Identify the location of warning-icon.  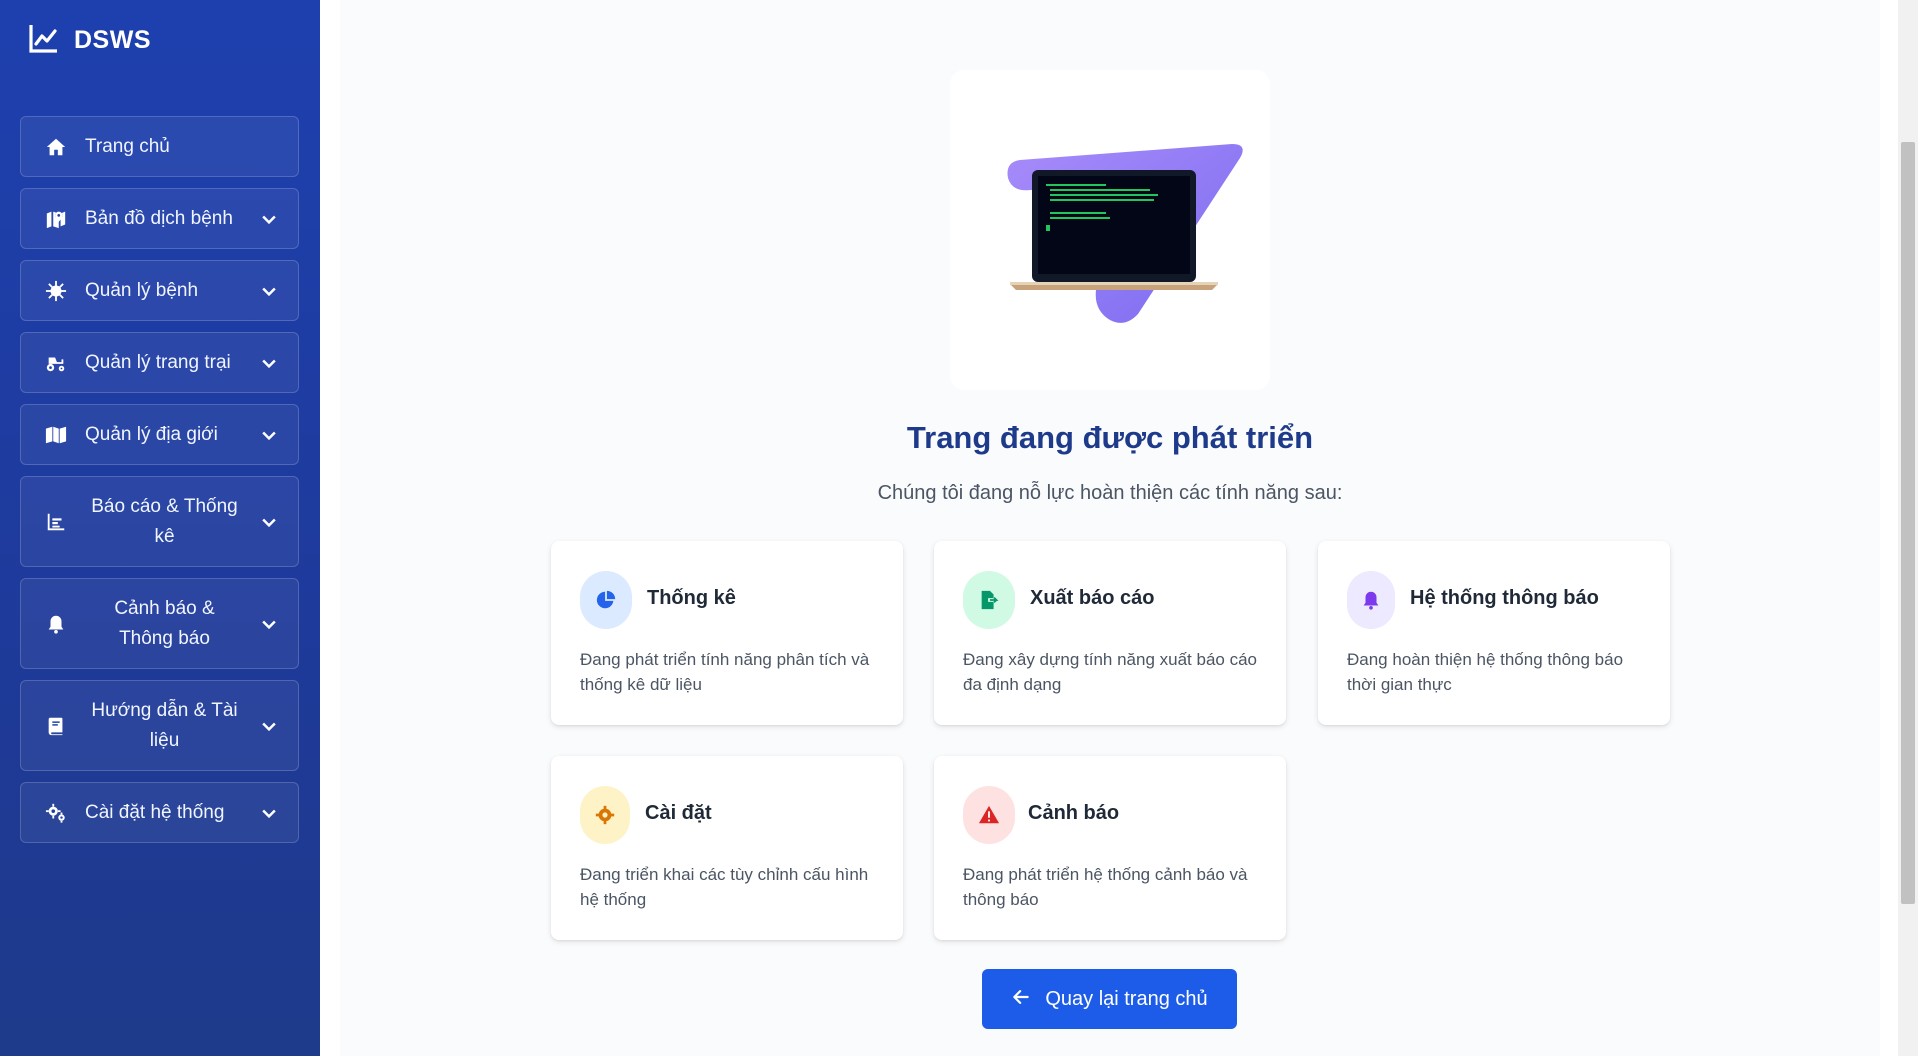
(989, 815).